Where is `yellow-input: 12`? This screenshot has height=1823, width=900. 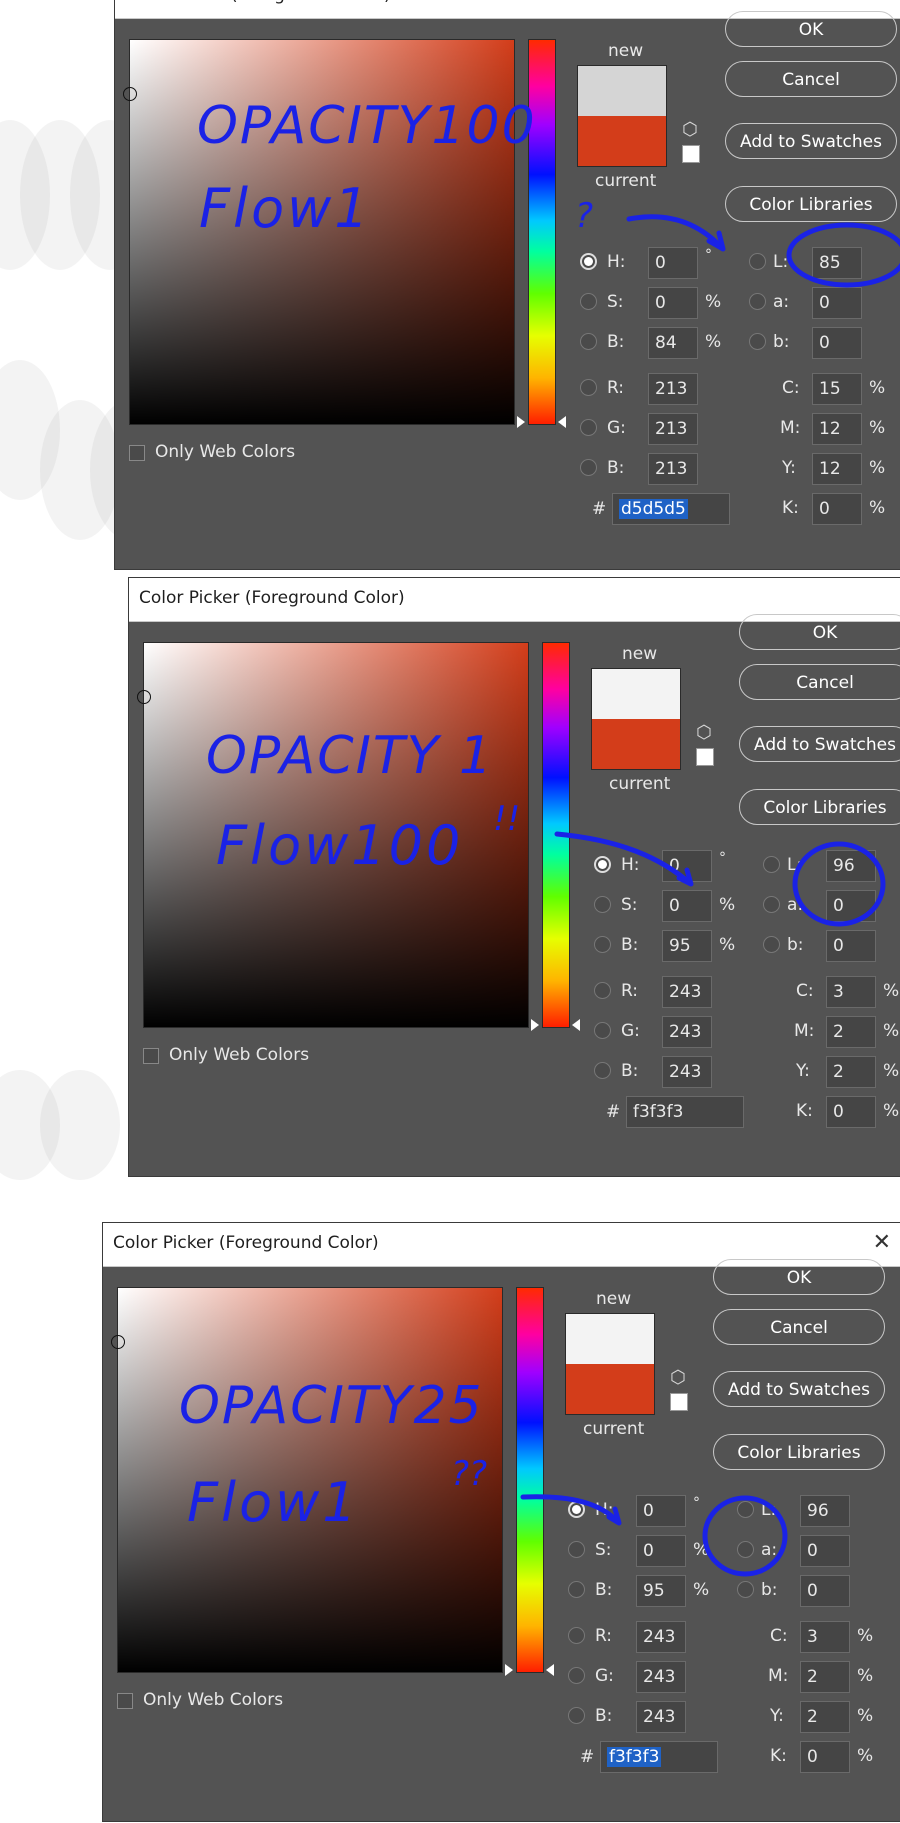 yellow-input: 12 is located at coordinates (837, 469).